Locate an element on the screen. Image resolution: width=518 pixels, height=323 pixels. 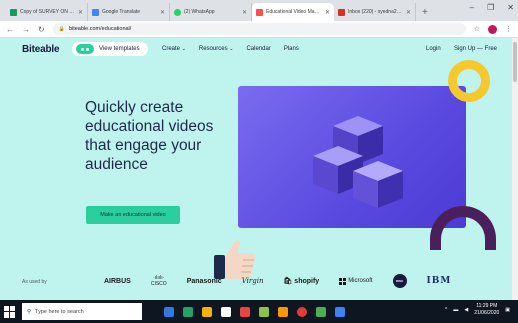
main-nav: Create ⌄ Resources ⌄ Calendar Plans is located at coordinates (230, 49).